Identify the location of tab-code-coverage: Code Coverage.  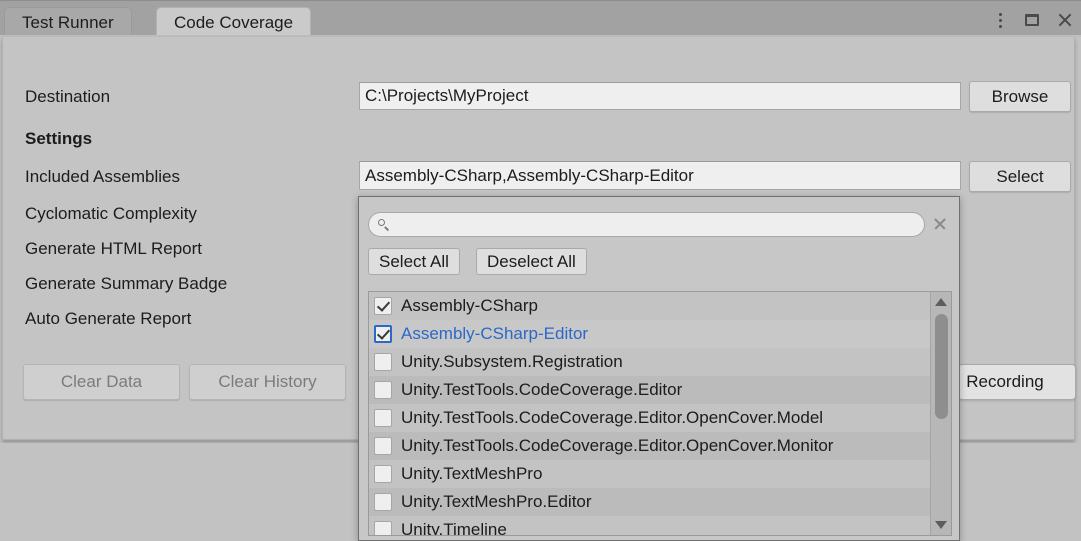
(234, 22).